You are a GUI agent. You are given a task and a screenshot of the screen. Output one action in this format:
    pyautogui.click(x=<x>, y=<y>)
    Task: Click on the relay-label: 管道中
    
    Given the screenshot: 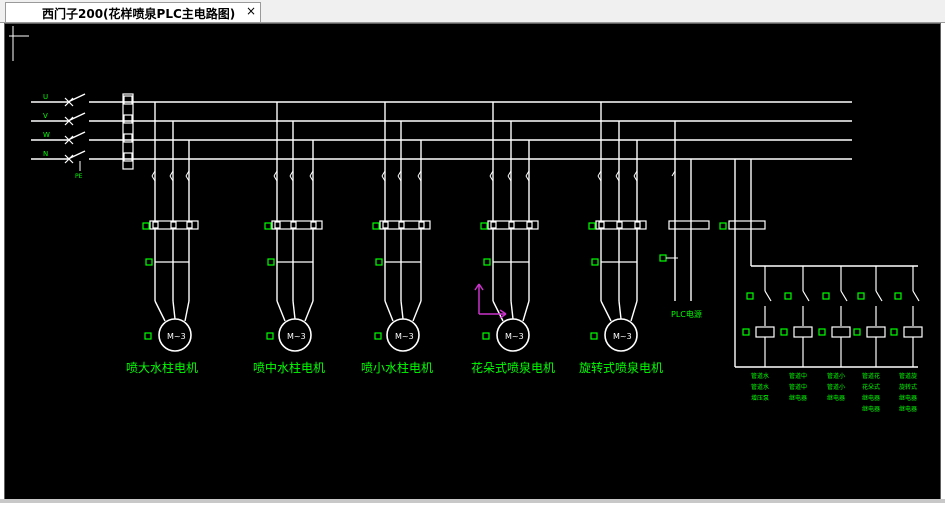 What is the action you would take?
    pyautogui.click(x=798, y=387)
    